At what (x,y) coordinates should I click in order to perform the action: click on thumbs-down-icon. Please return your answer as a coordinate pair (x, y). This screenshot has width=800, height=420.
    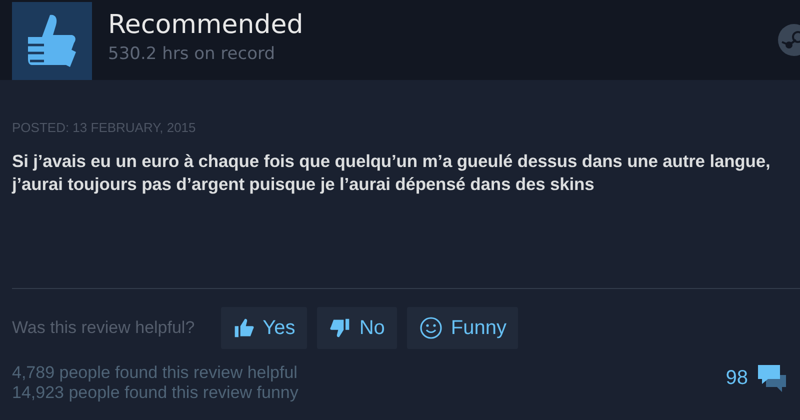
    Looking at the image, I should click on (340, 327).